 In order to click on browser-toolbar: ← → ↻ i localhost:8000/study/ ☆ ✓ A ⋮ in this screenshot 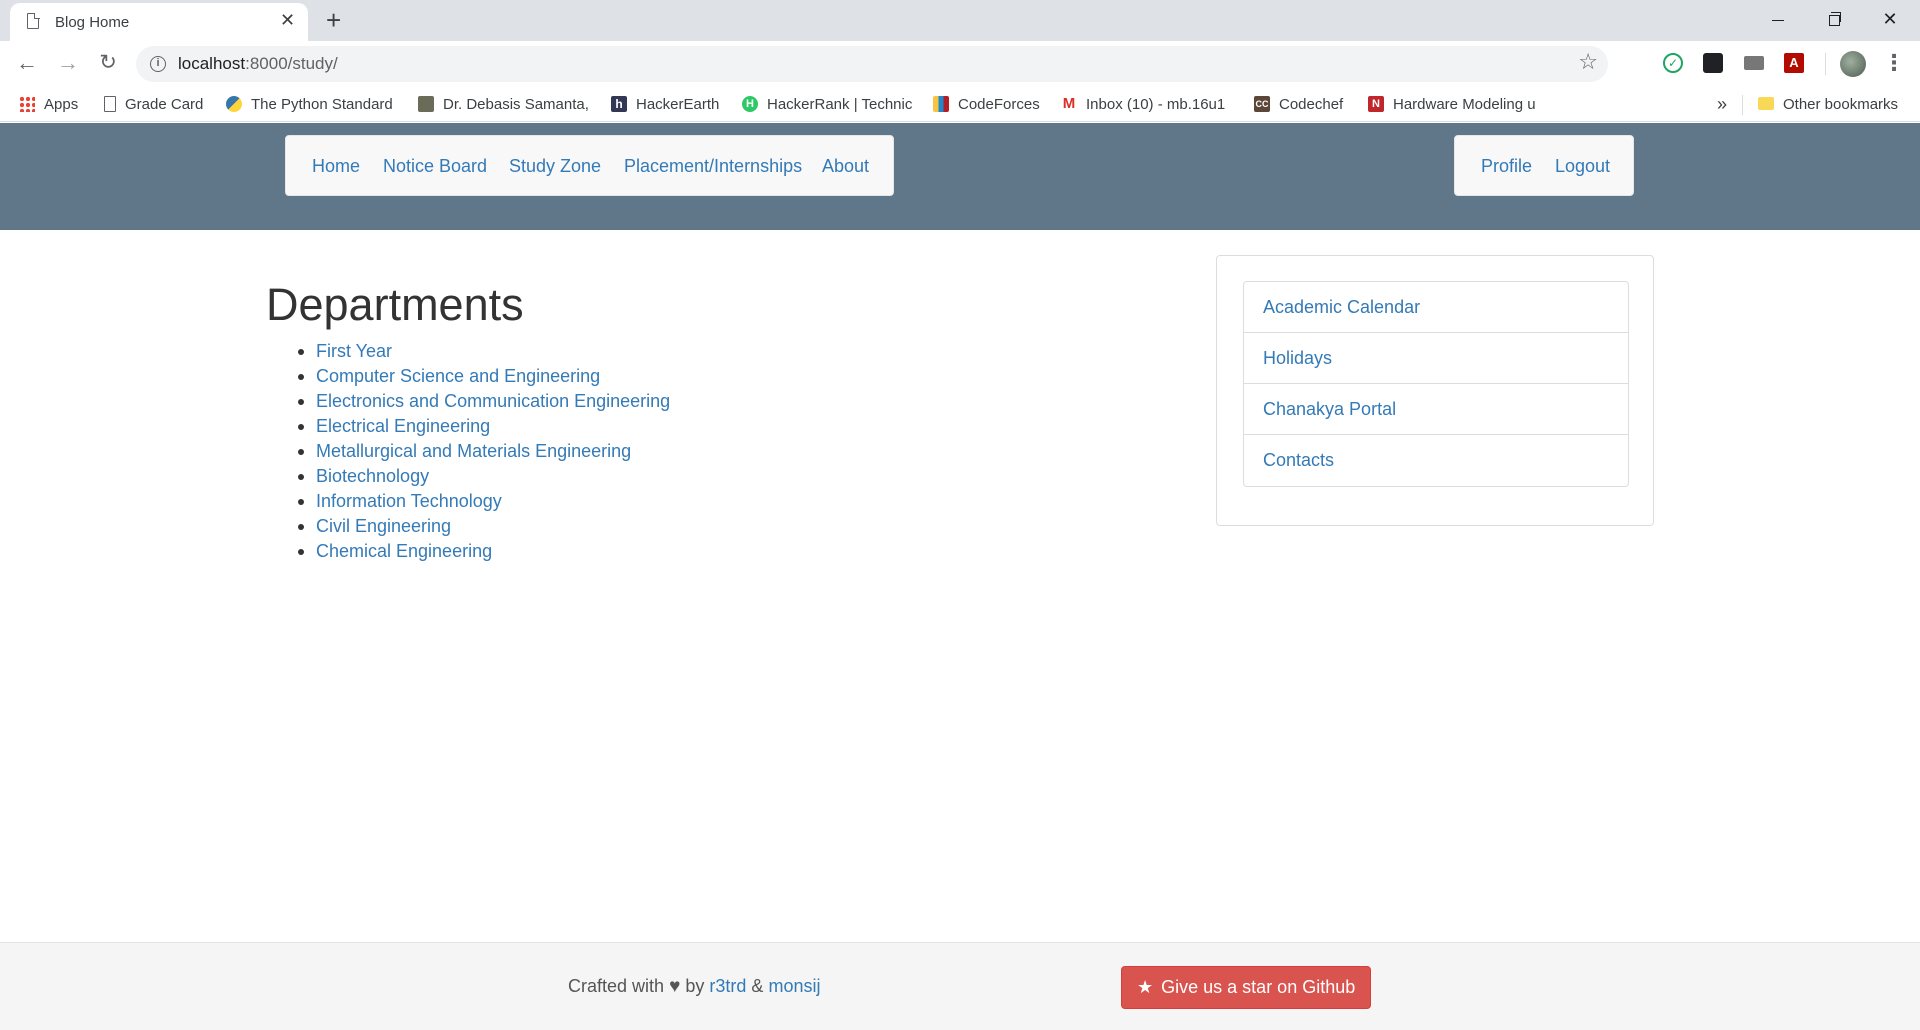, I will do `click(960, 64)`.